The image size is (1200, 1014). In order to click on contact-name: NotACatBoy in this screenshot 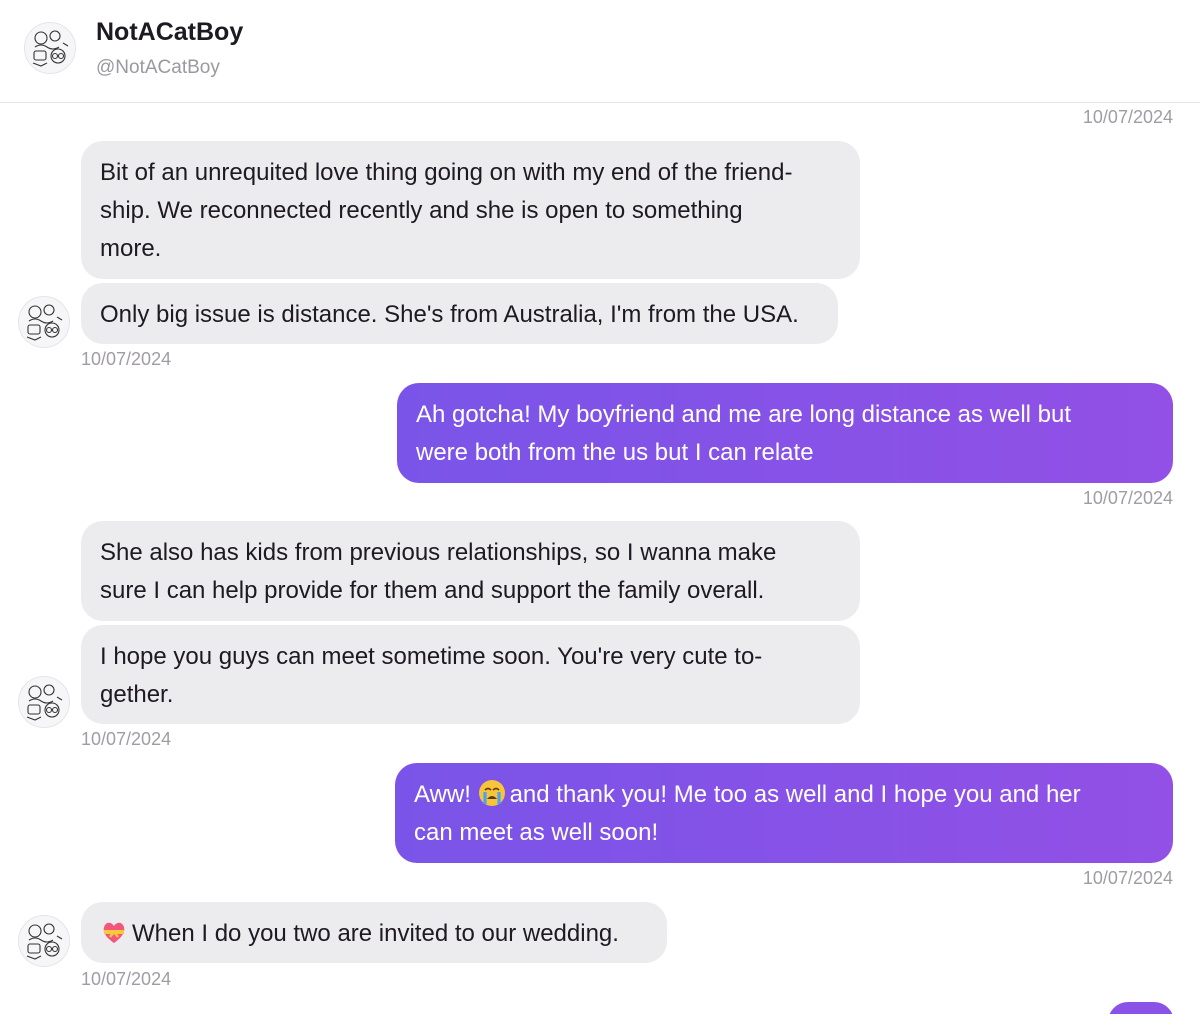, I will do `click(169, 32)`.